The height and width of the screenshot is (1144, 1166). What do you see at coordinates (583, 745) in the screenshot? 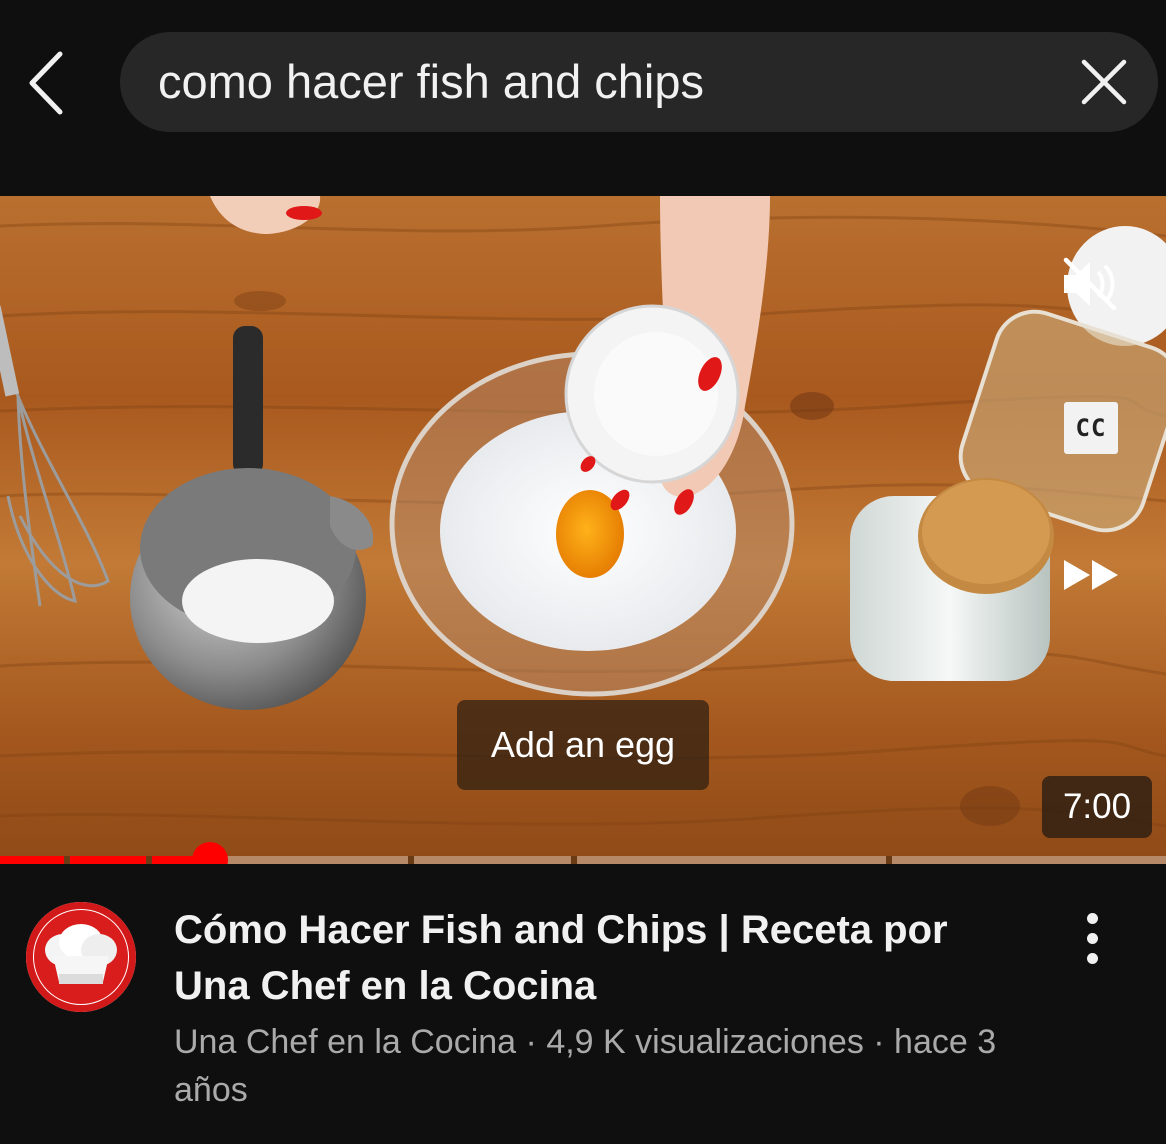
I see `caption-text: Add an egg` at bounding box center [583, 745].